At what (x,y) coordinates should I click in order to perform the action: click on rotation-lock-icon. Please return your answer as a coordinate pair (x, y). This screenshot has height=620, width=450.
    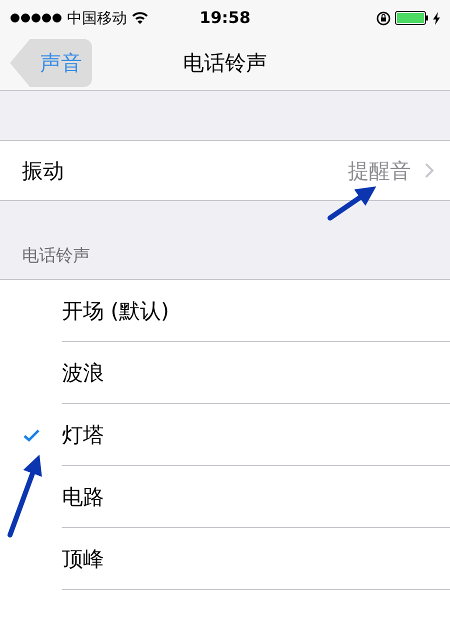
    Looking at the image, I should click on (383, 18).